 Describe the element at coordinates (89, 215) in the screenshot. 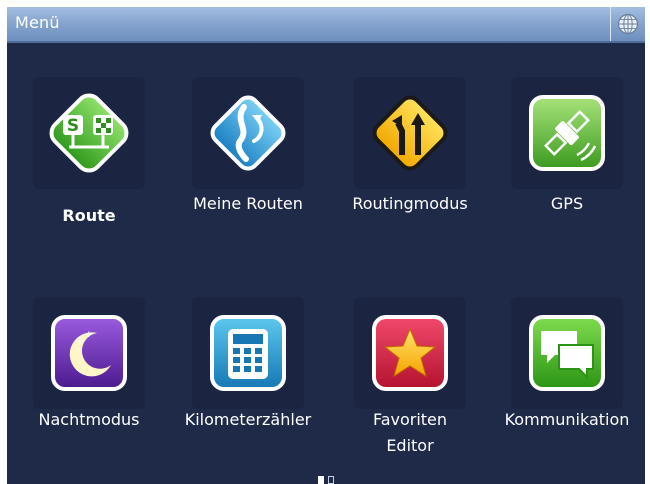

I see `menu-item-label: Route` at that location.